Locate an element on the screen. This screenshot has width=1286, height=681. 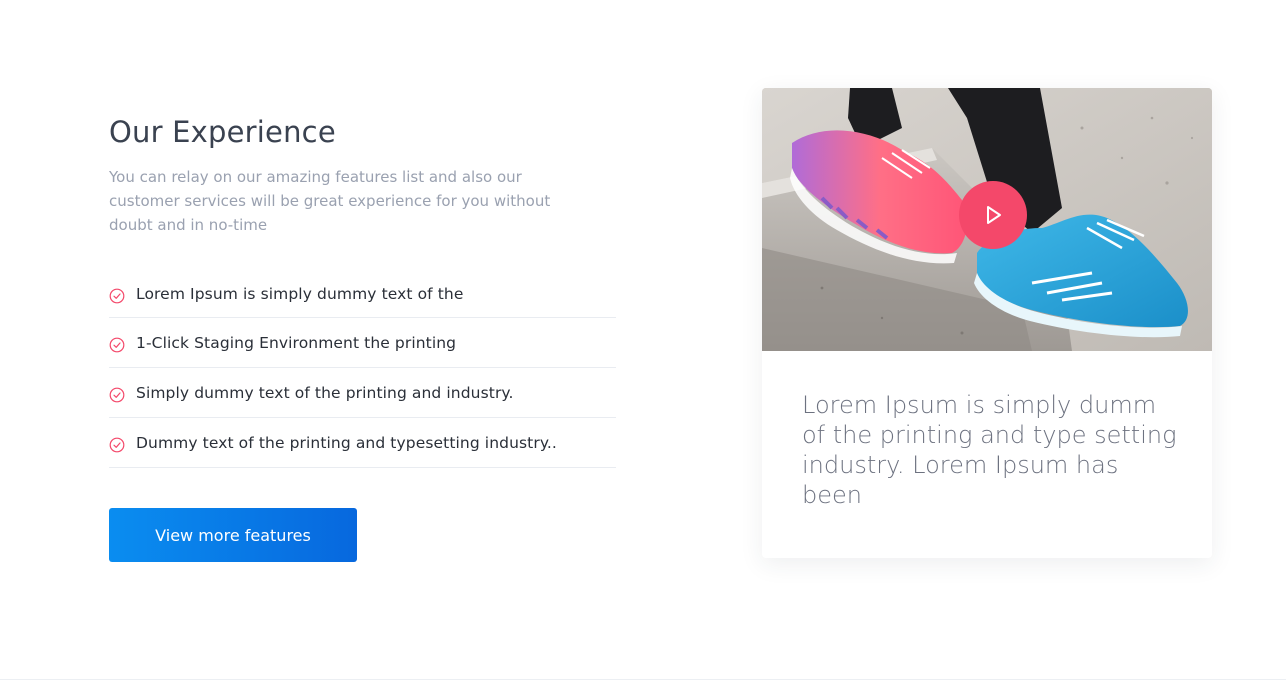
section-divider is located at coordinates (643, 679).